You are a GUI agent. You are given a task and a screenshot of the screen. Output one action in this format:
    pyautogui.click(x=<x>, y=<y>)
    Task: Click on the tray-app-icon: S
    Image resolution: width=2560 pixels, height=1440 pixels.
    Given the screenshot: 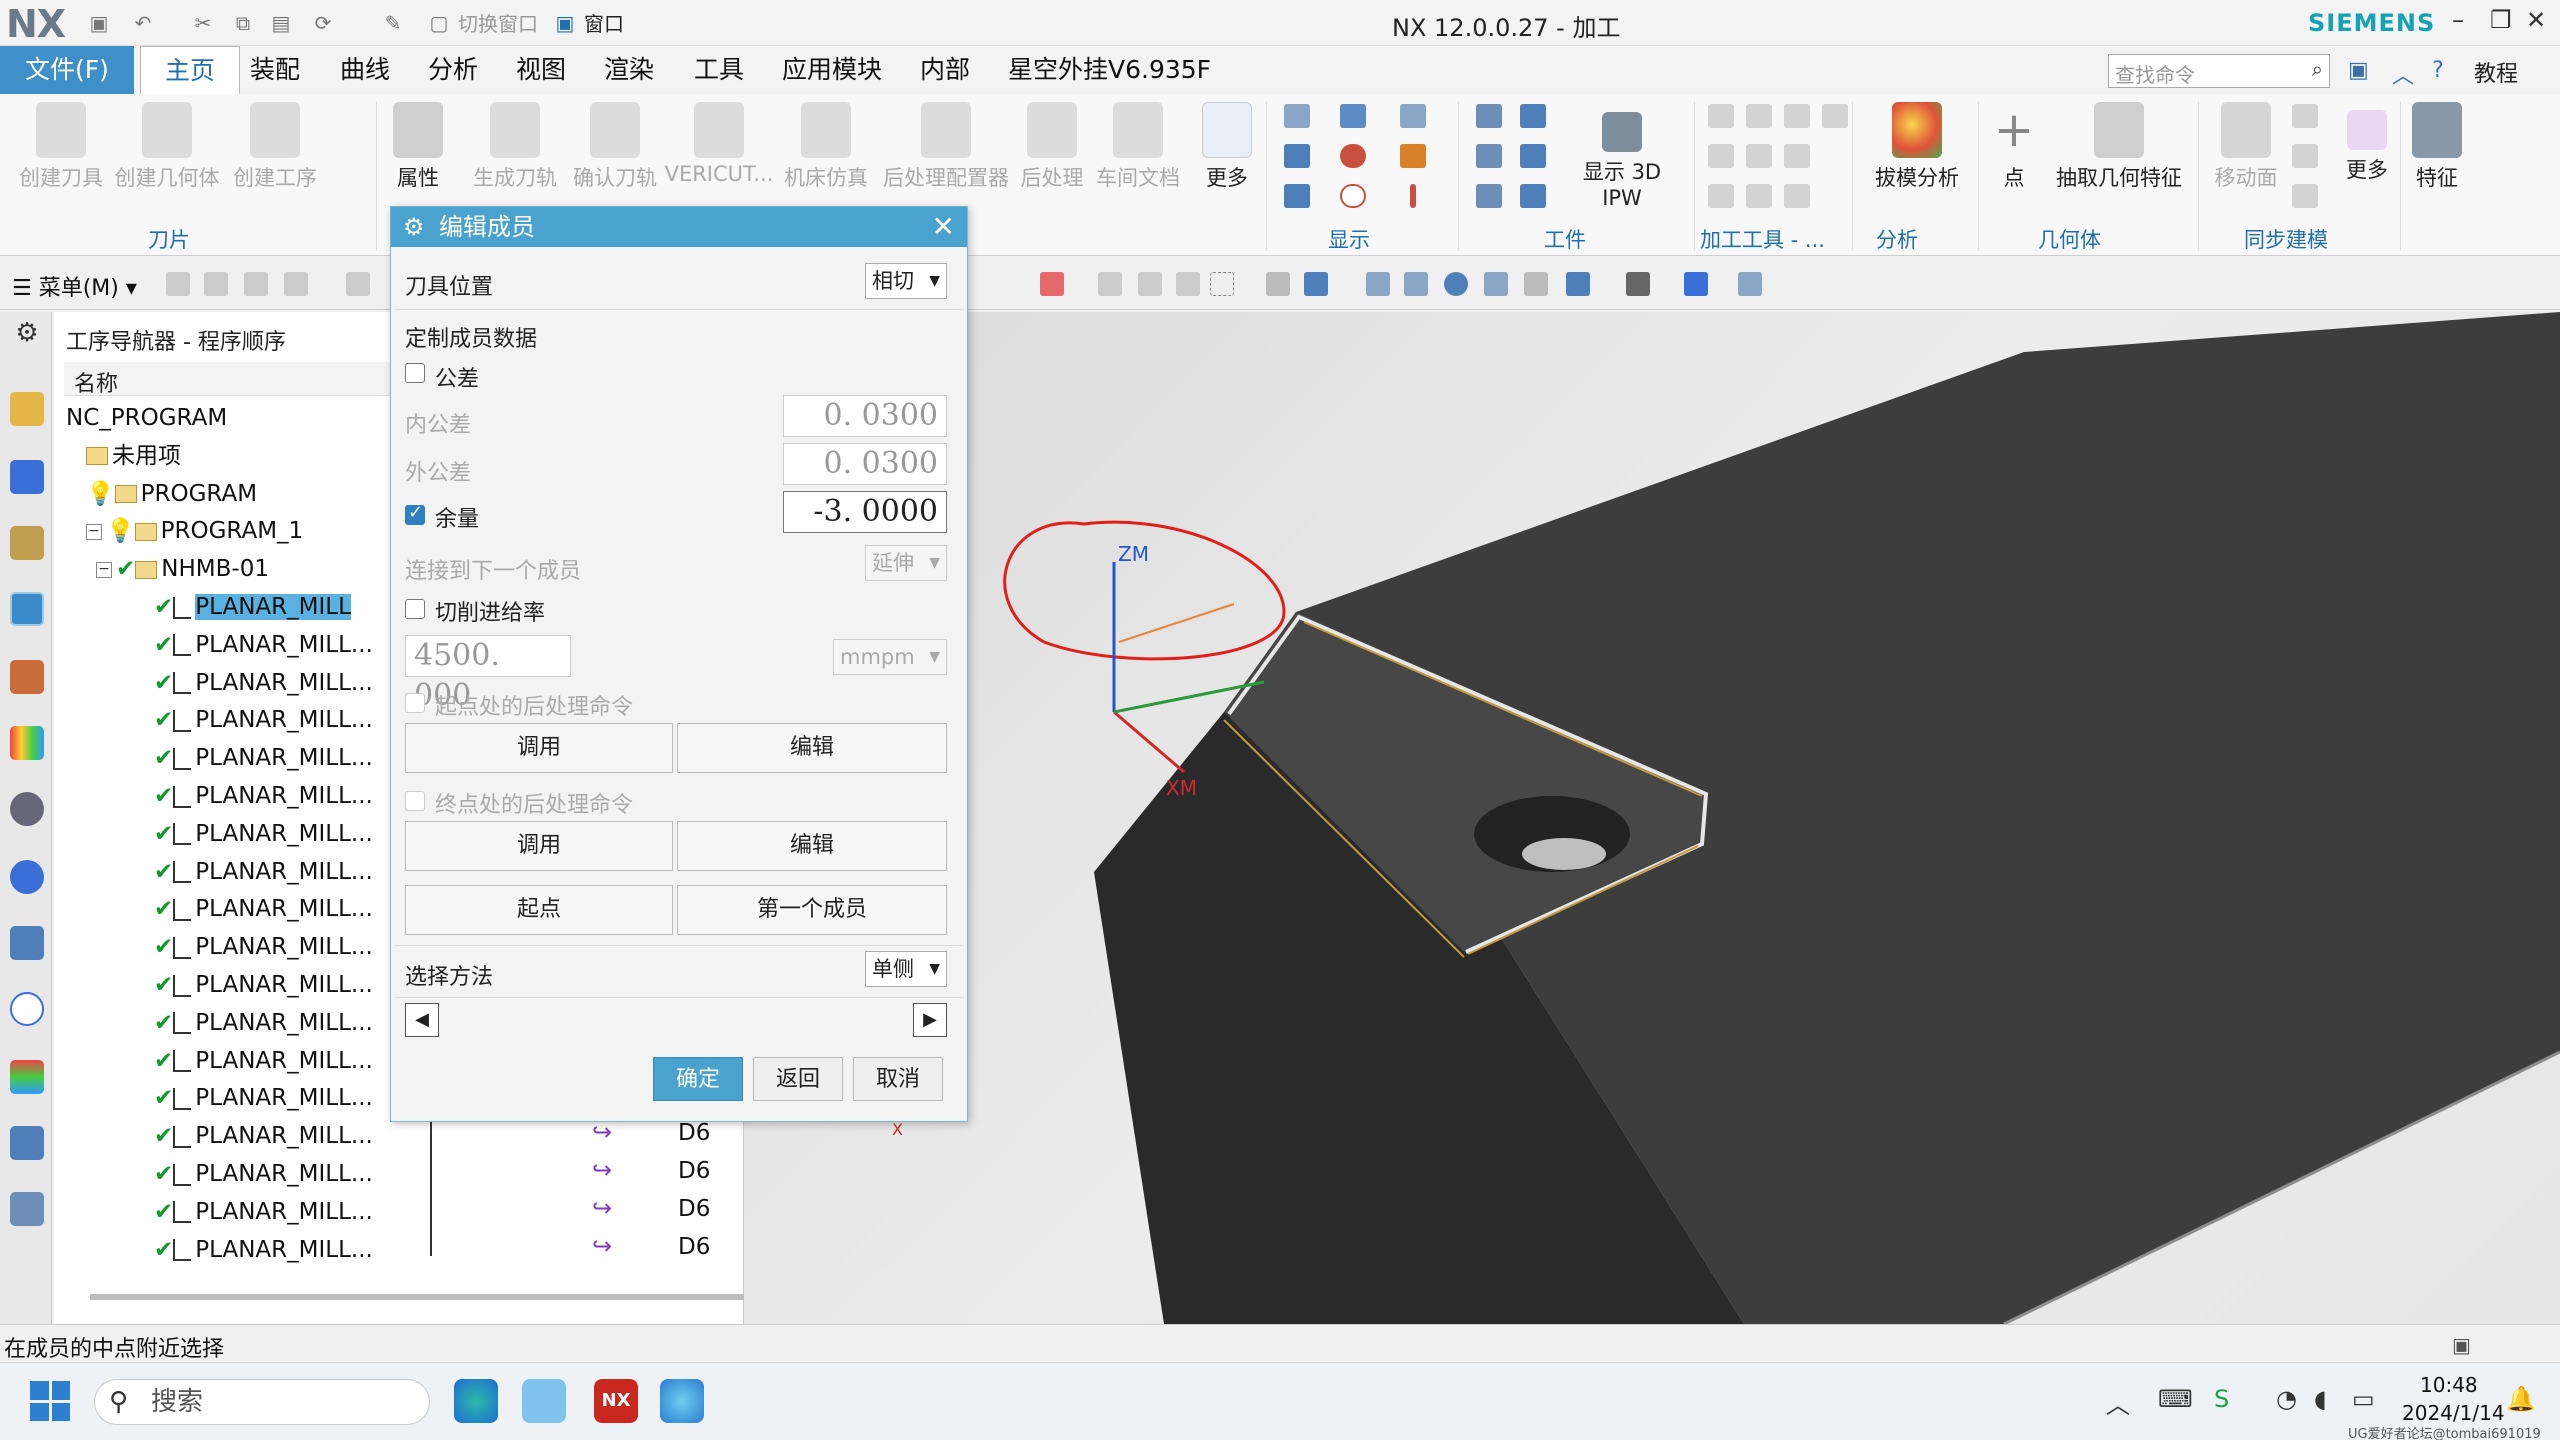 What is the action you would take?
    pyautogui.click(x=2221, y=1399)
    